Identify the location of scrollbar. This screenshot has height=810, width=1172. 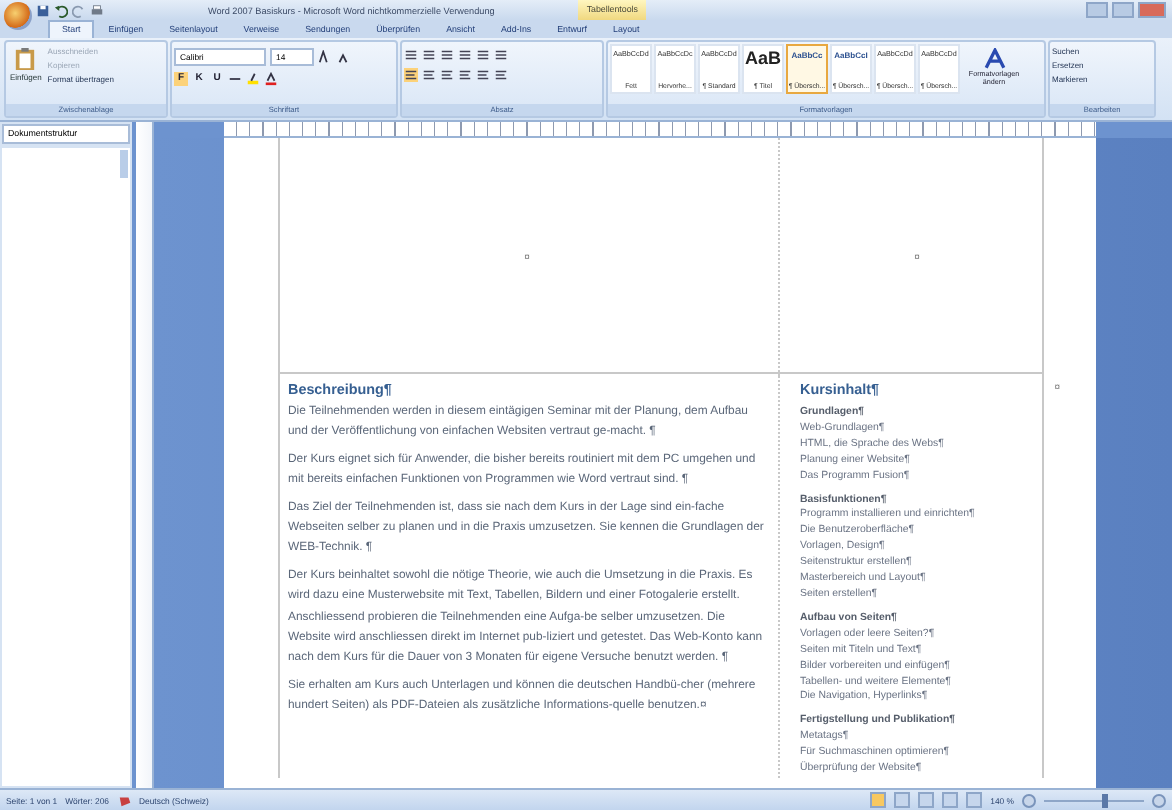
(124, 164).